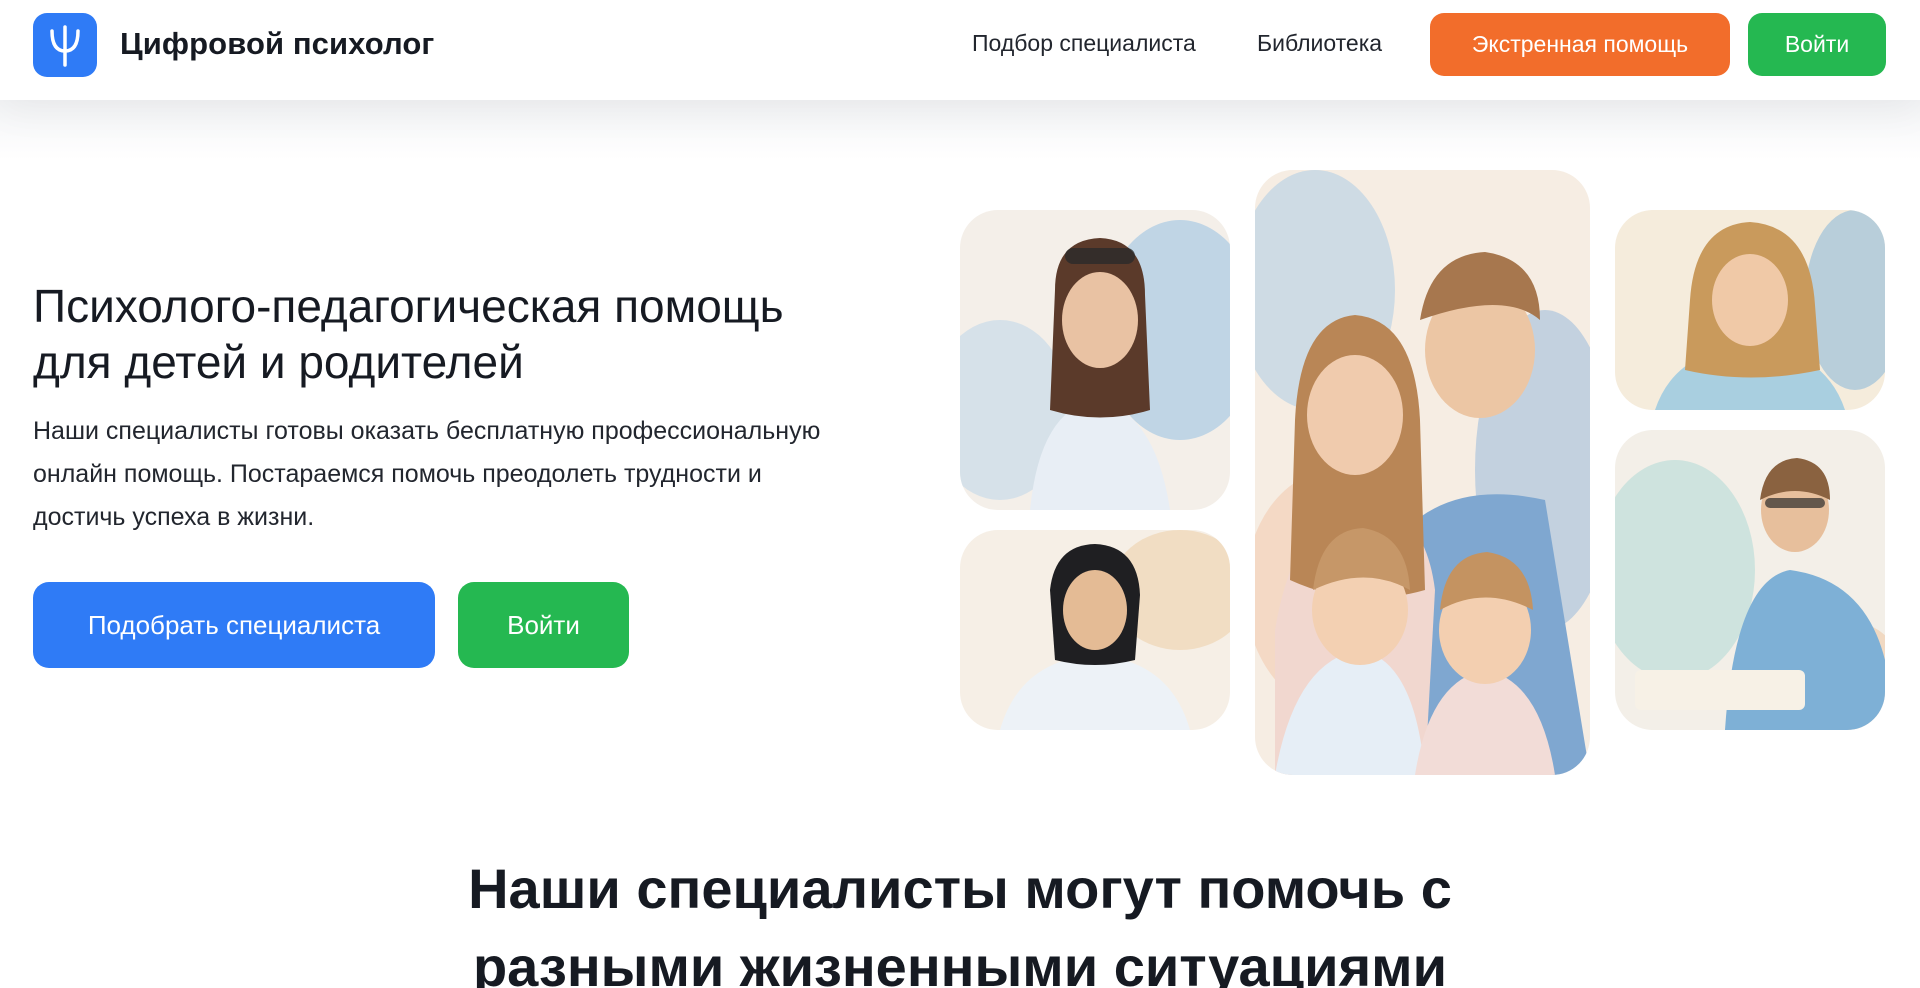  What do you see at coordinates (1095, 360) in the screenshot?
I see `specialist-woman-glasses-image` at bounding box center [1095, 360].